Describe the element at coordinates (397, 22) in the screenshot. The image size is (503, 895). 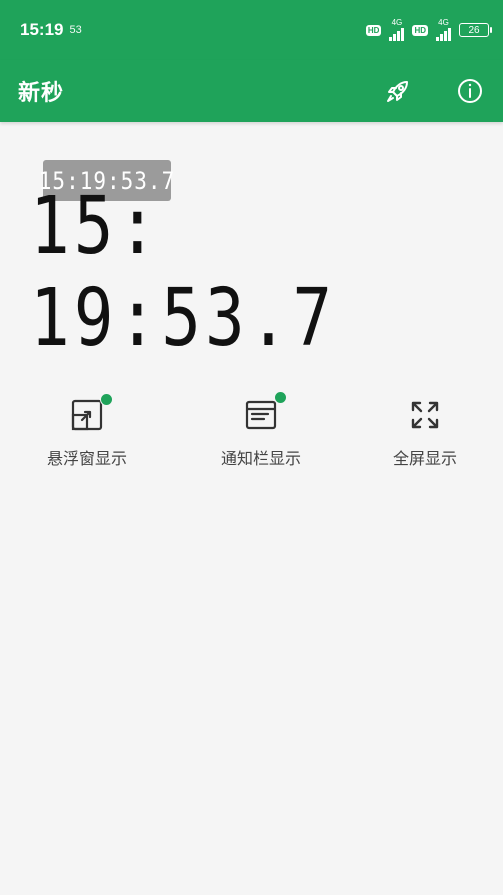
I see `network-type-1: 4G` at that location.